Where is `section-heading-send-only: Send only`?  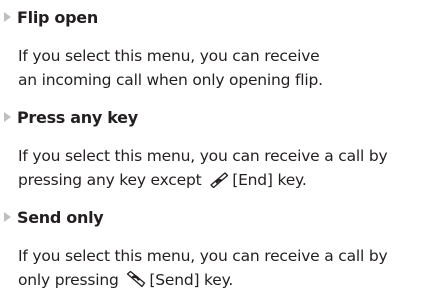 section-heading-send-only: Send only is located at coordinates (54, 217).